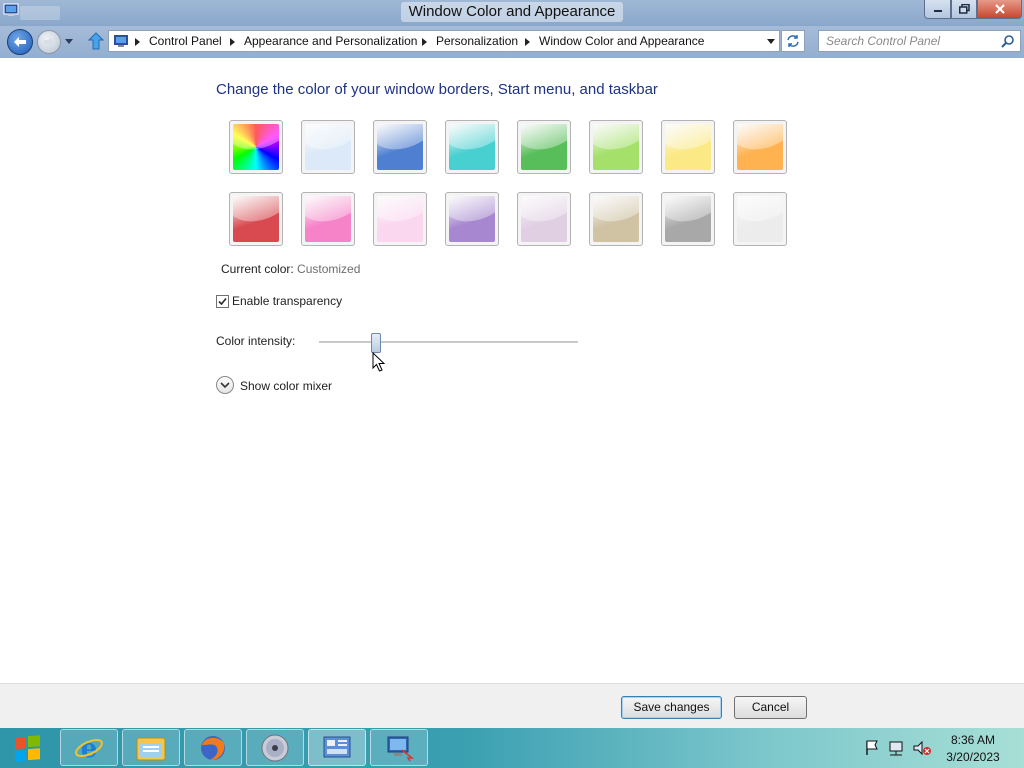 Image resolution: width=1024 pixels, height=768 pixels. I want to click on color-swatch-violet, so click(472, 219).